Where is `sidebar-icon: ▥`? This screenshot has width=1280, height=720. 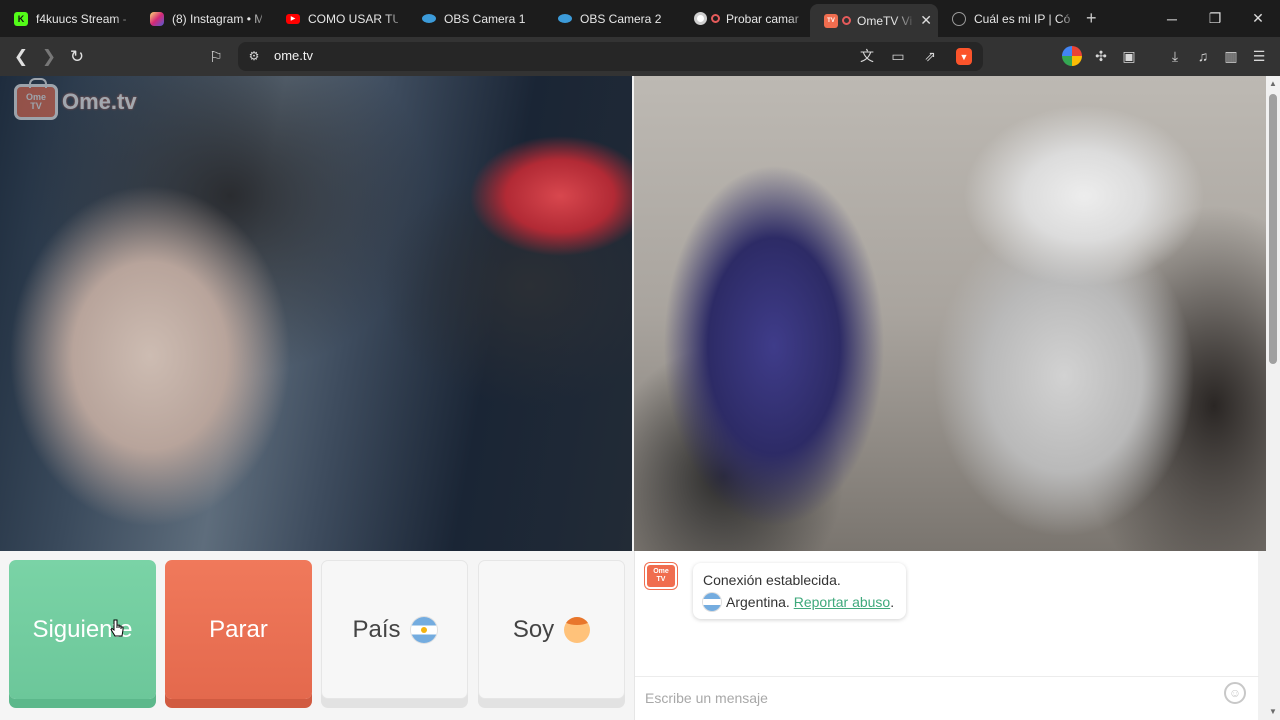
sidebar-icon: ▥ is located at coordinates (1231, 56).